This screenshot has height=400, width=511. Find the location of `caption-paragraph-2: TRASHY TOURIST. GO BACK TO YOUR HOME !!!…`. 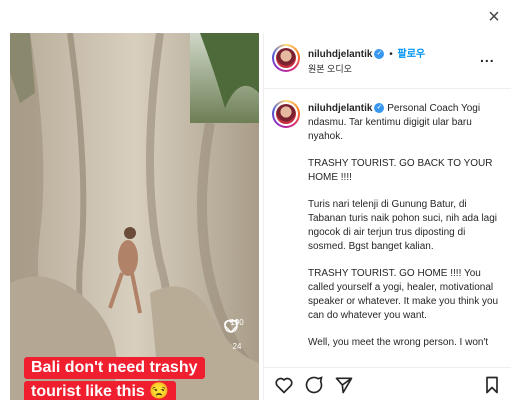

caption-paragraph-2: TRASHY TOURIST. GO BACK TO YOUR HOME !!!… is located at coordinates (400, 170).